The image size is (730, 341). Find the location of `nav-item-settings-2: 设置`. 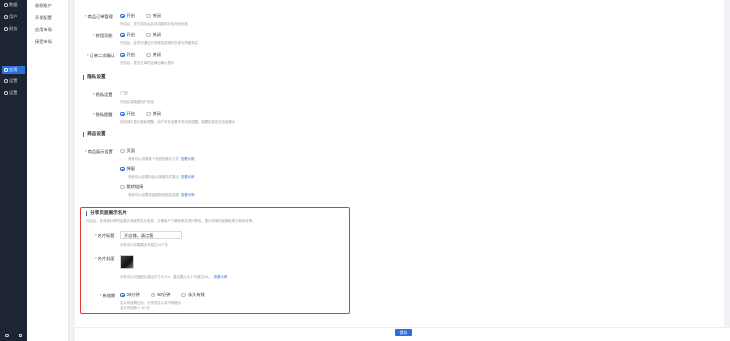

nav-item-settings-2: 设置 is located at coordinates (13, 93).